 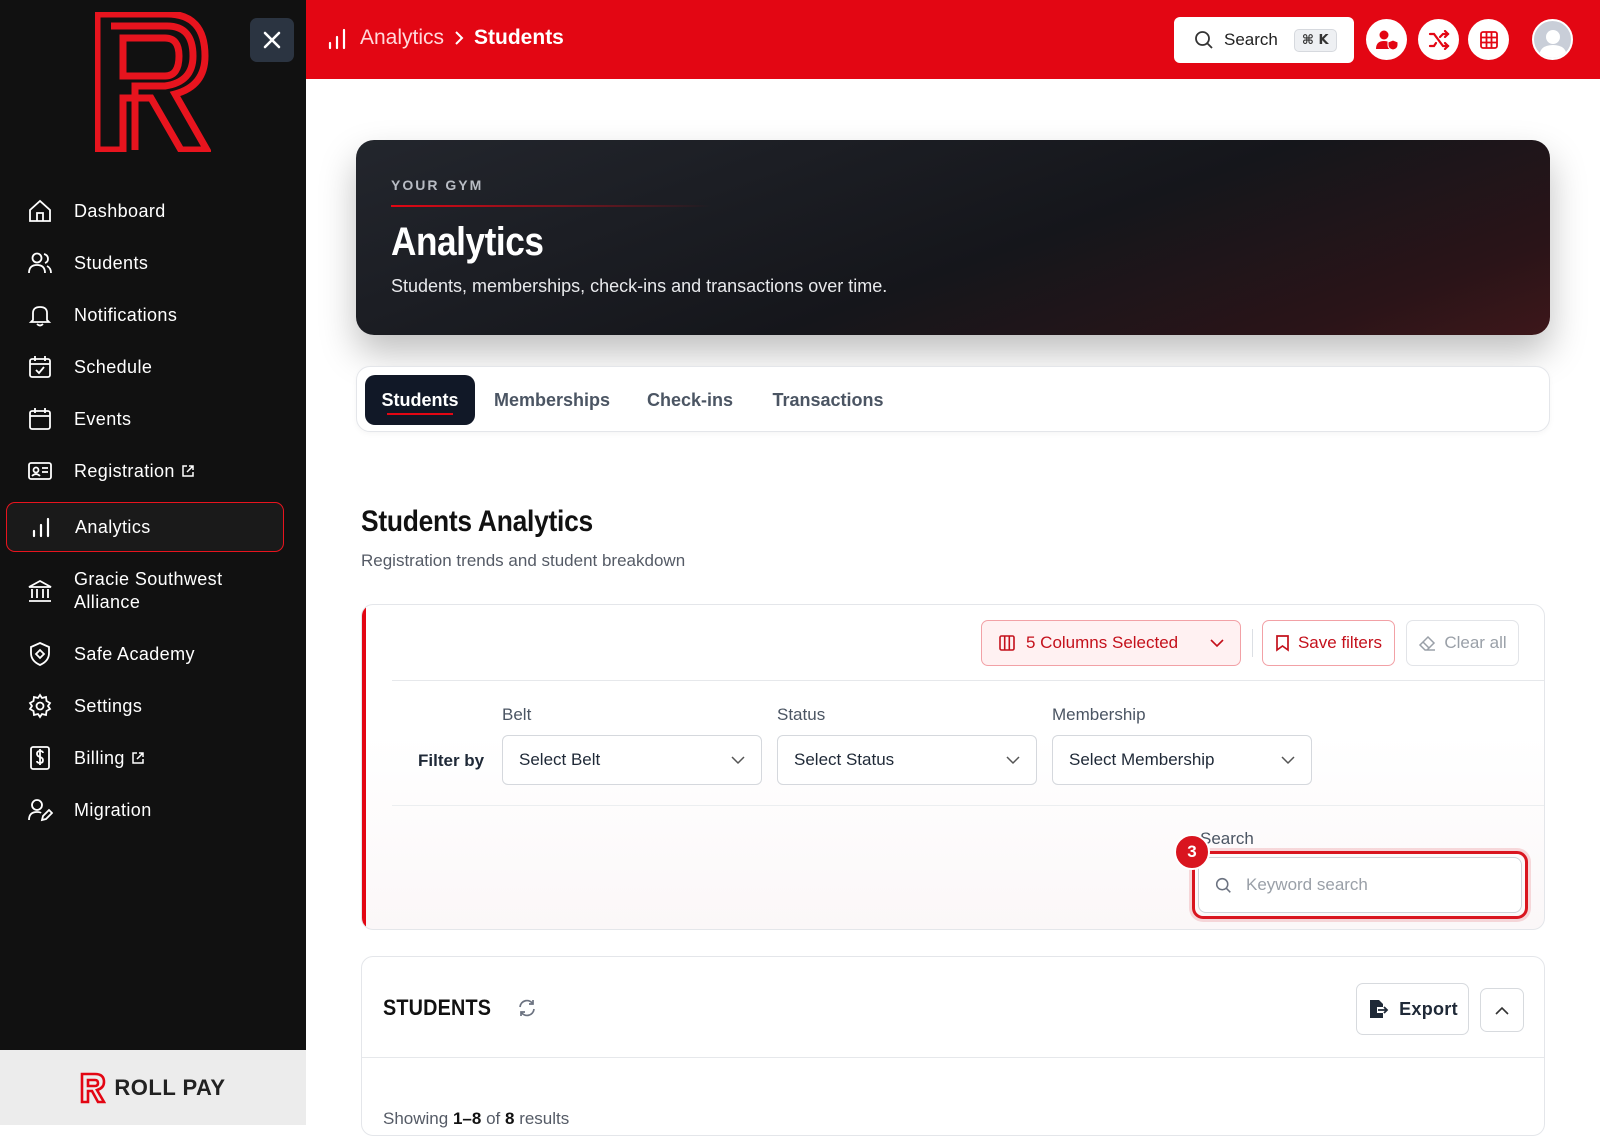 I want to click on columns-select-label: 5 Columns Selected, so click(x=1102, y=642).